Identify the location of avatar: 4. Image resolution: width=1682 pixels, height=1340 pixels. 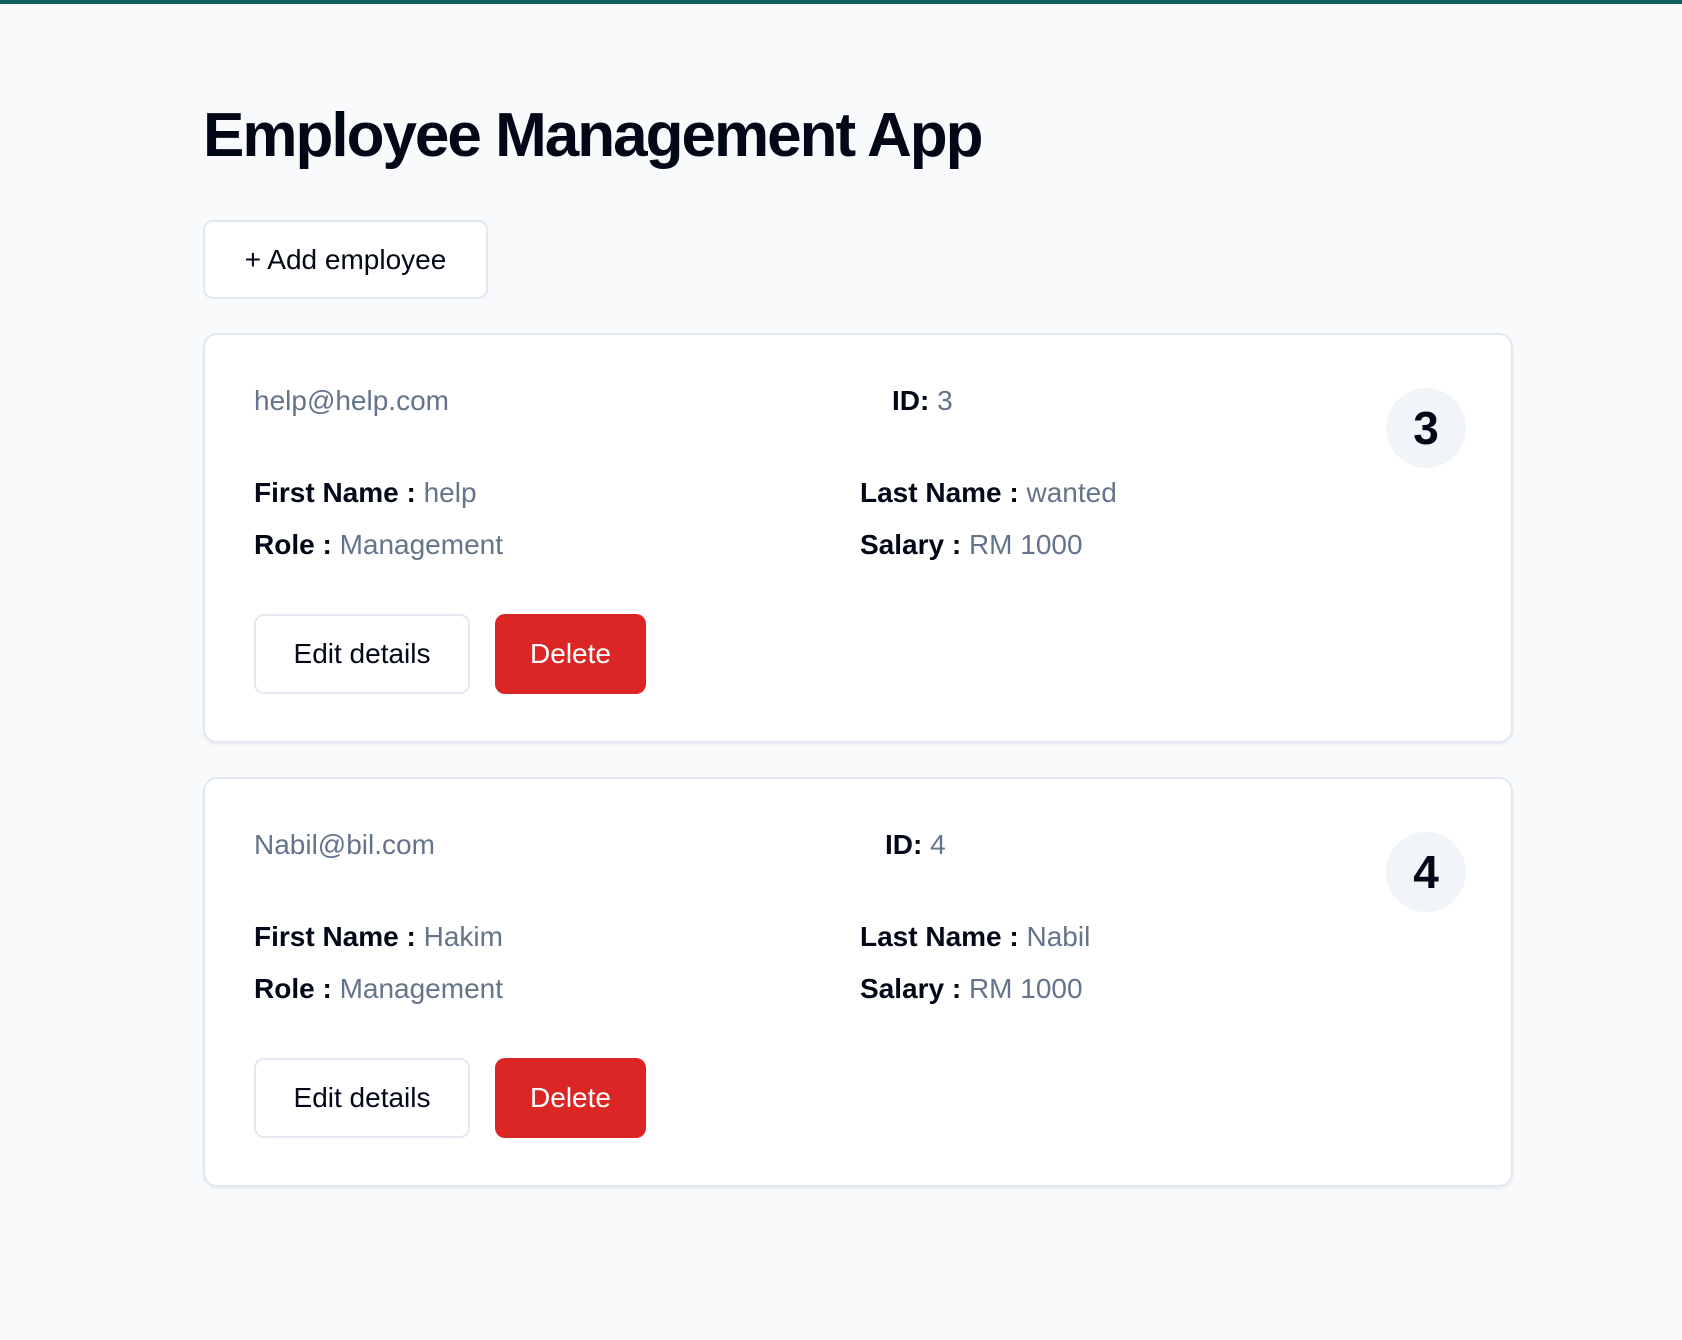
(1426, 872).